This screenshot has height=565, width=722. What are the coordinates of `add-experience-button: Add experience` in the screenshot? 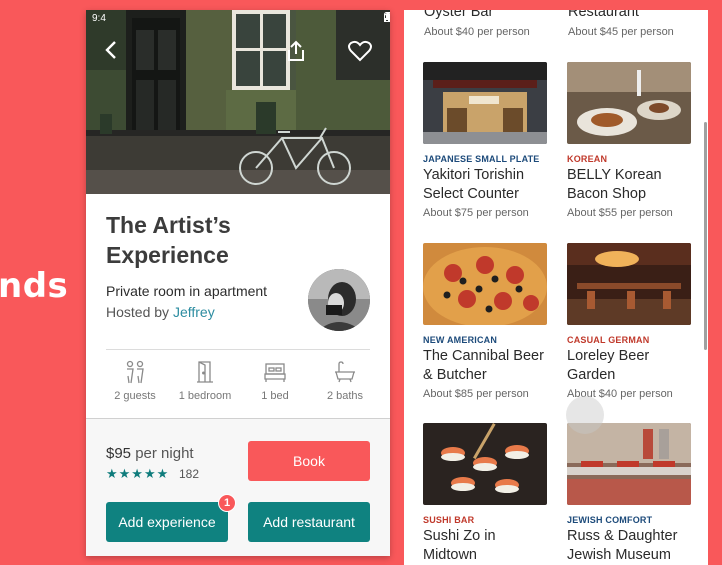 It's located at (167, 522).